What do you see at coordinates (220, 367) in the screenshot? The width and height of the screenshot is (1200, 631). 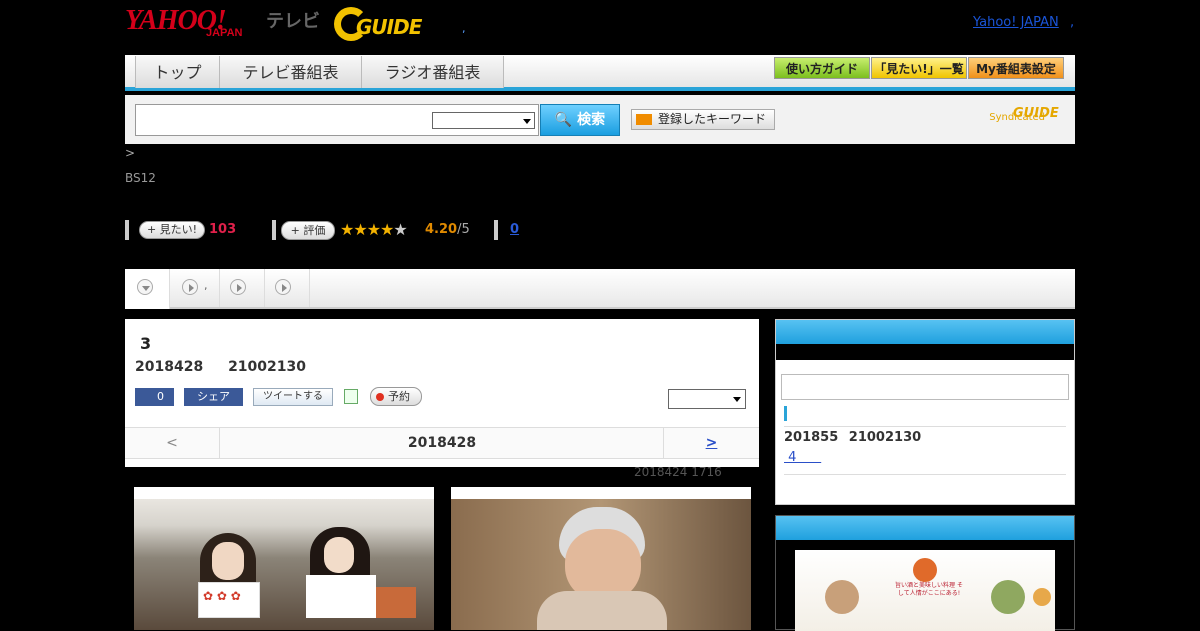 I see `program-air-date: 2018428 21002130` at bounding box center [220, 367].